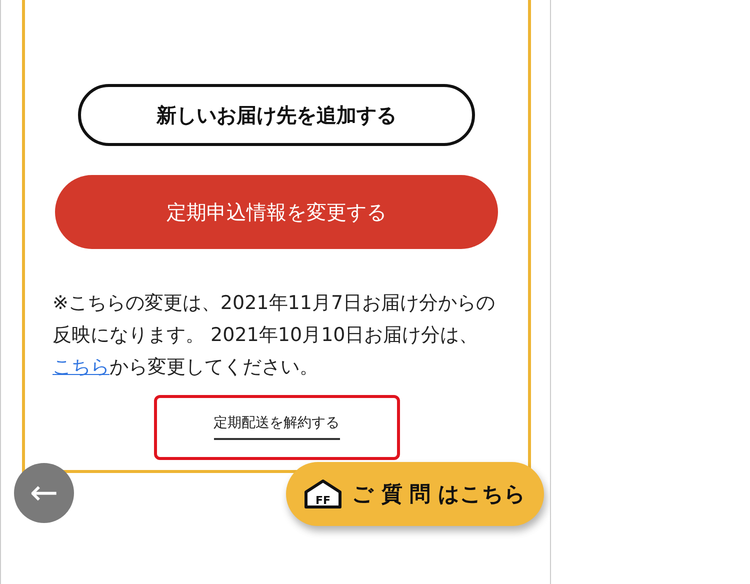 The width and height of the screenshot is (750, 584). What do you see at coordinates (323, 494) in the screenshot?
I see `house-logo-icon: FF` at bounding box center [323, 494].